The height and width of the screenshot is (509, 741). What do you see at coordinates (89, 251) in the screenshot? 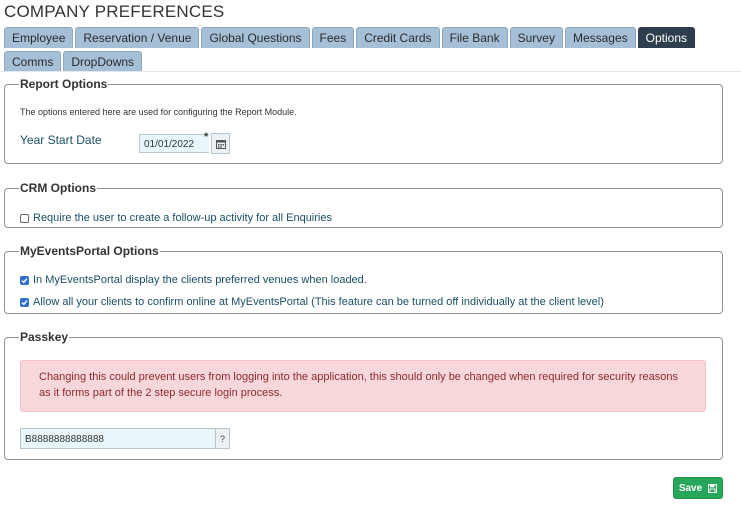
I see `mep-options-legend: MyEventsPortal Options` at bounding box center [89, 251].